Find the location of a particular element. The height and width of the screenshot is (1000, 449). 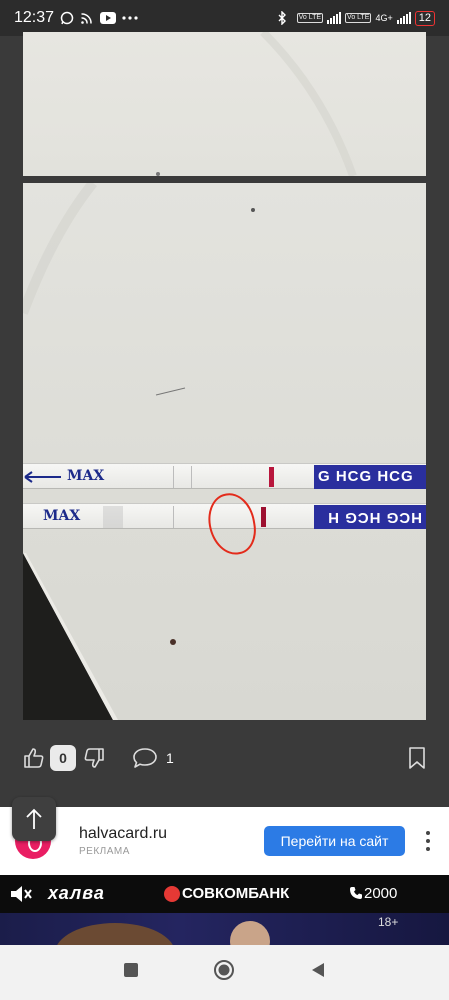

volte-badge-2: Vo LTE is located at coordinates (358, 18).